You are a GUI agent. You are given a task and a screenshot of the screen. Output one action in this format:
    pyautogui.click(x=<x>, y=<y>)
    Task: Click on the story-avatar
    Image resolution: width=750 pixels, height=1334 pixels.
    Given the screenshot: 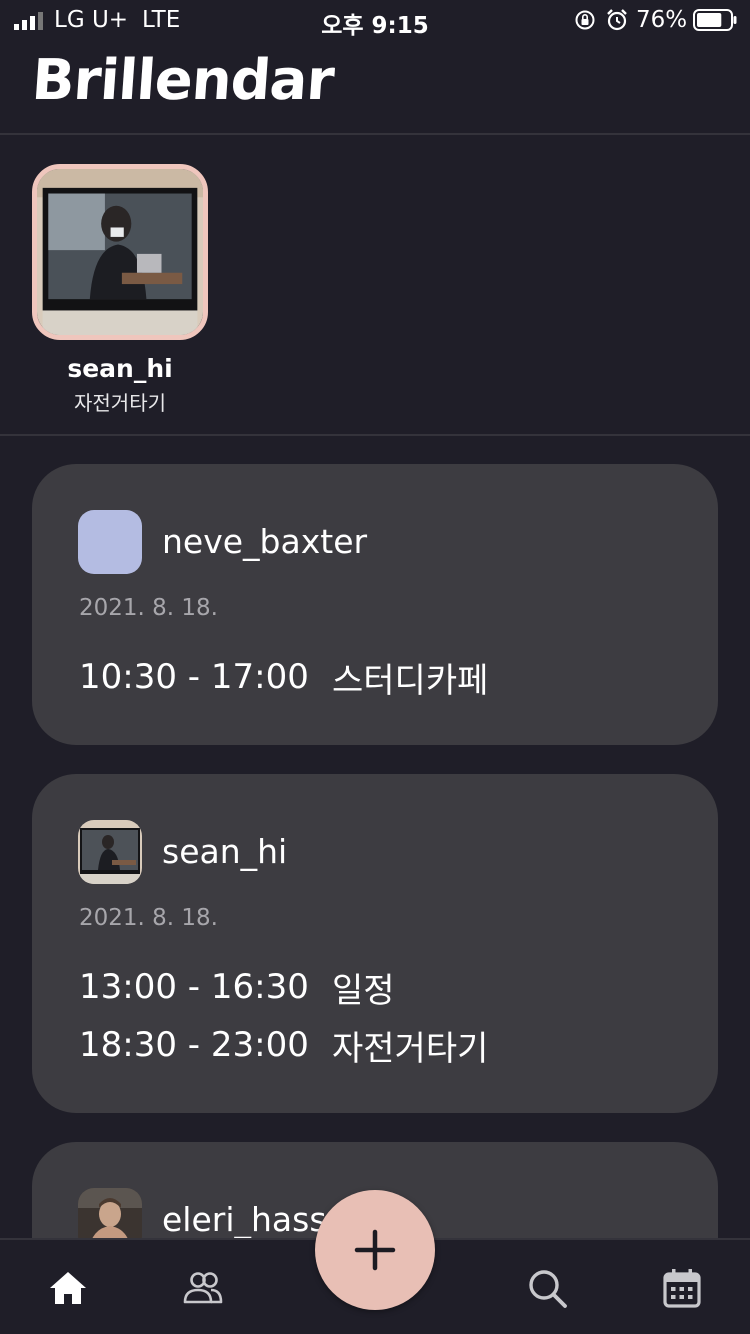 What is the action you would take?
    pyautogui.click(x=120, y=252)
    